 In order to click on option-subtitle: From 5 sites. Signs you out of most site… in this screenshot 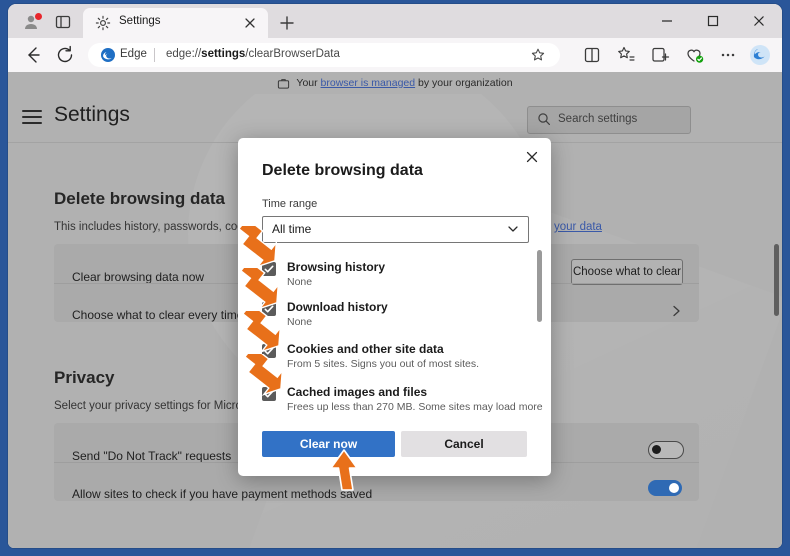, I will do `click(383, 364)`.